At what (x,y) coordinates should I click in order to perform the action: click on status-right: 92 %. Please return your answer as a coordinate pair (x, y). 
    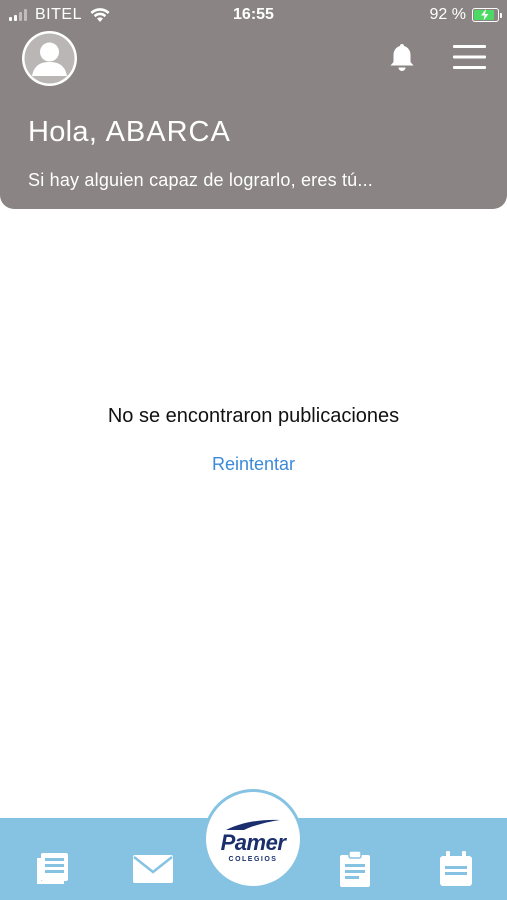
    Looking at the image, I should click on (465, 15).